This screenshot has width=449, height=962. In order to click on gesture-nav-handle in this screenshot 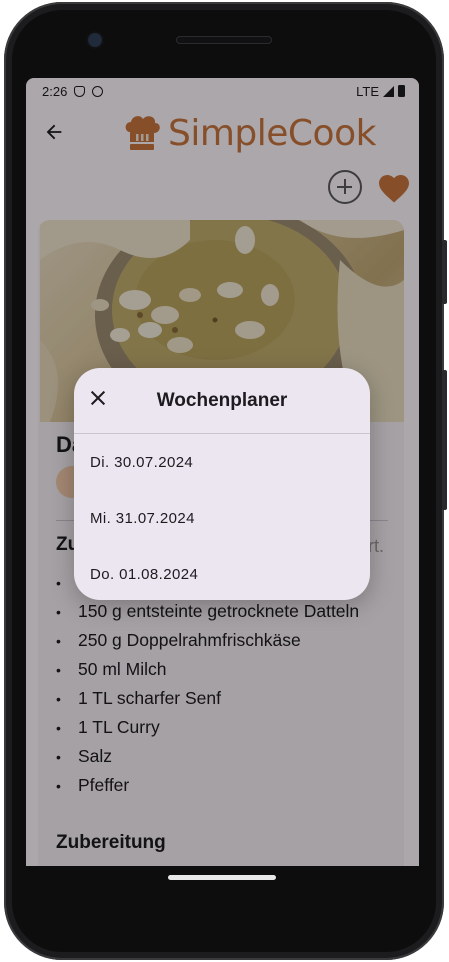, I will do `click(222, 877)`.